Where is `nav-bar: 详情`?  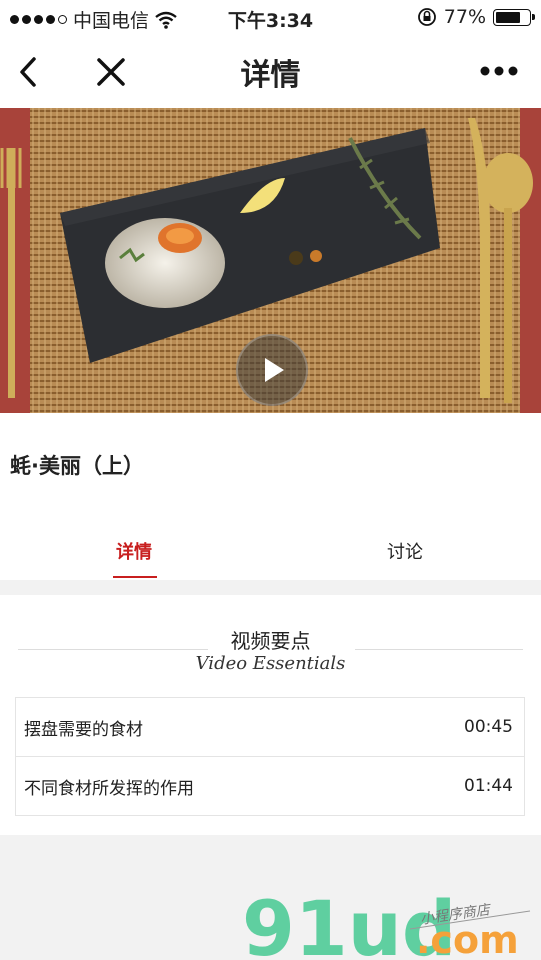 nav-bar: 详情 is located at coordinates (270, 72).